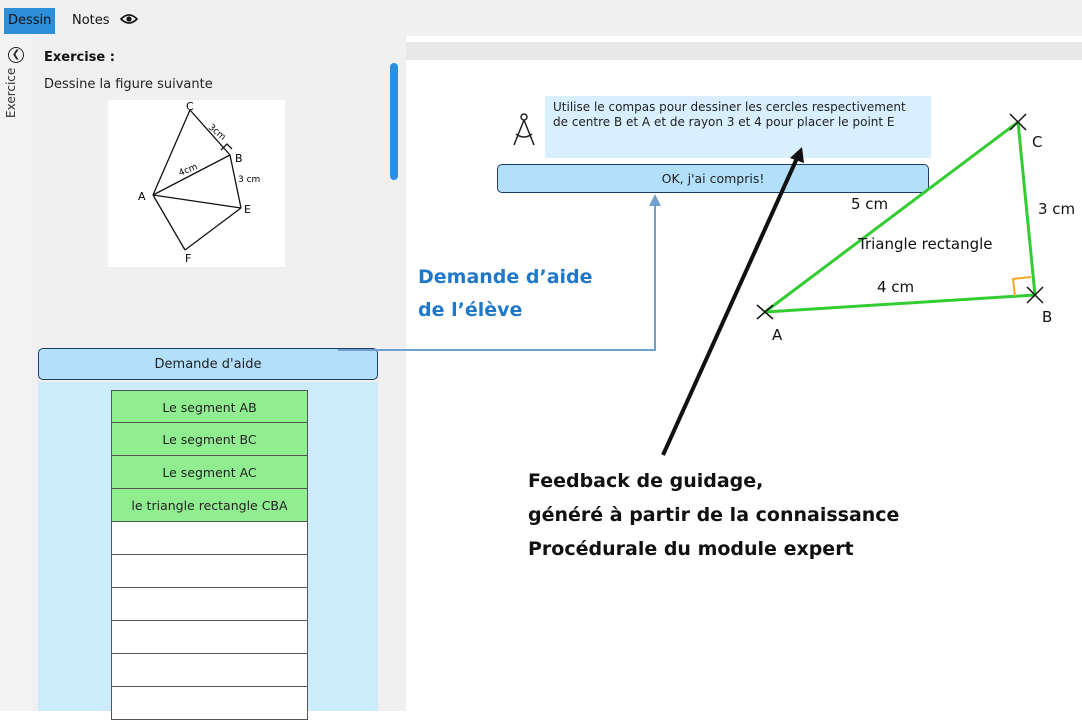 The width and height of the screenshot is (1082, 720). What do you see at coordinates (896, 287) in the screenshot?
I see `length-ab: 4 cm` at bounding box center [896, 287].